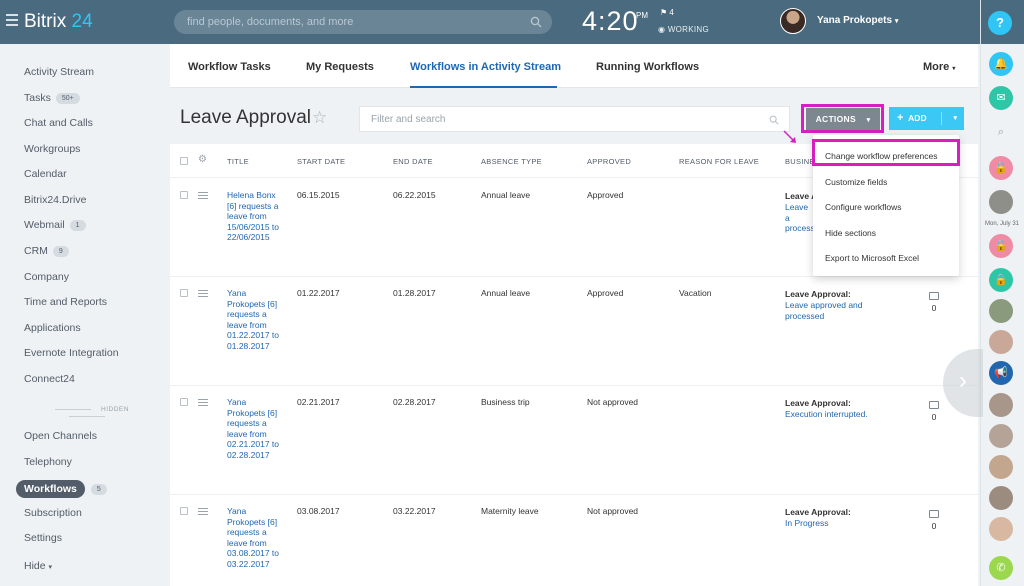 The width and height of the screenshot is (1024, 586). Describe the element at coordinates (939, 67) in the screenshot. I see `tab-more: More ▾` at that location.